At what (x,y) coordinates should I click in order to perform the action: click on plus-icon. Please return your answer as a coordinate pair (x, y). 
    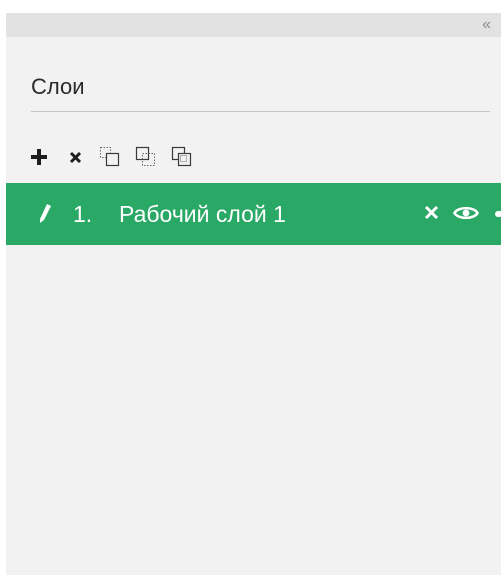
    Looking at the image, I should click on (39, 157).